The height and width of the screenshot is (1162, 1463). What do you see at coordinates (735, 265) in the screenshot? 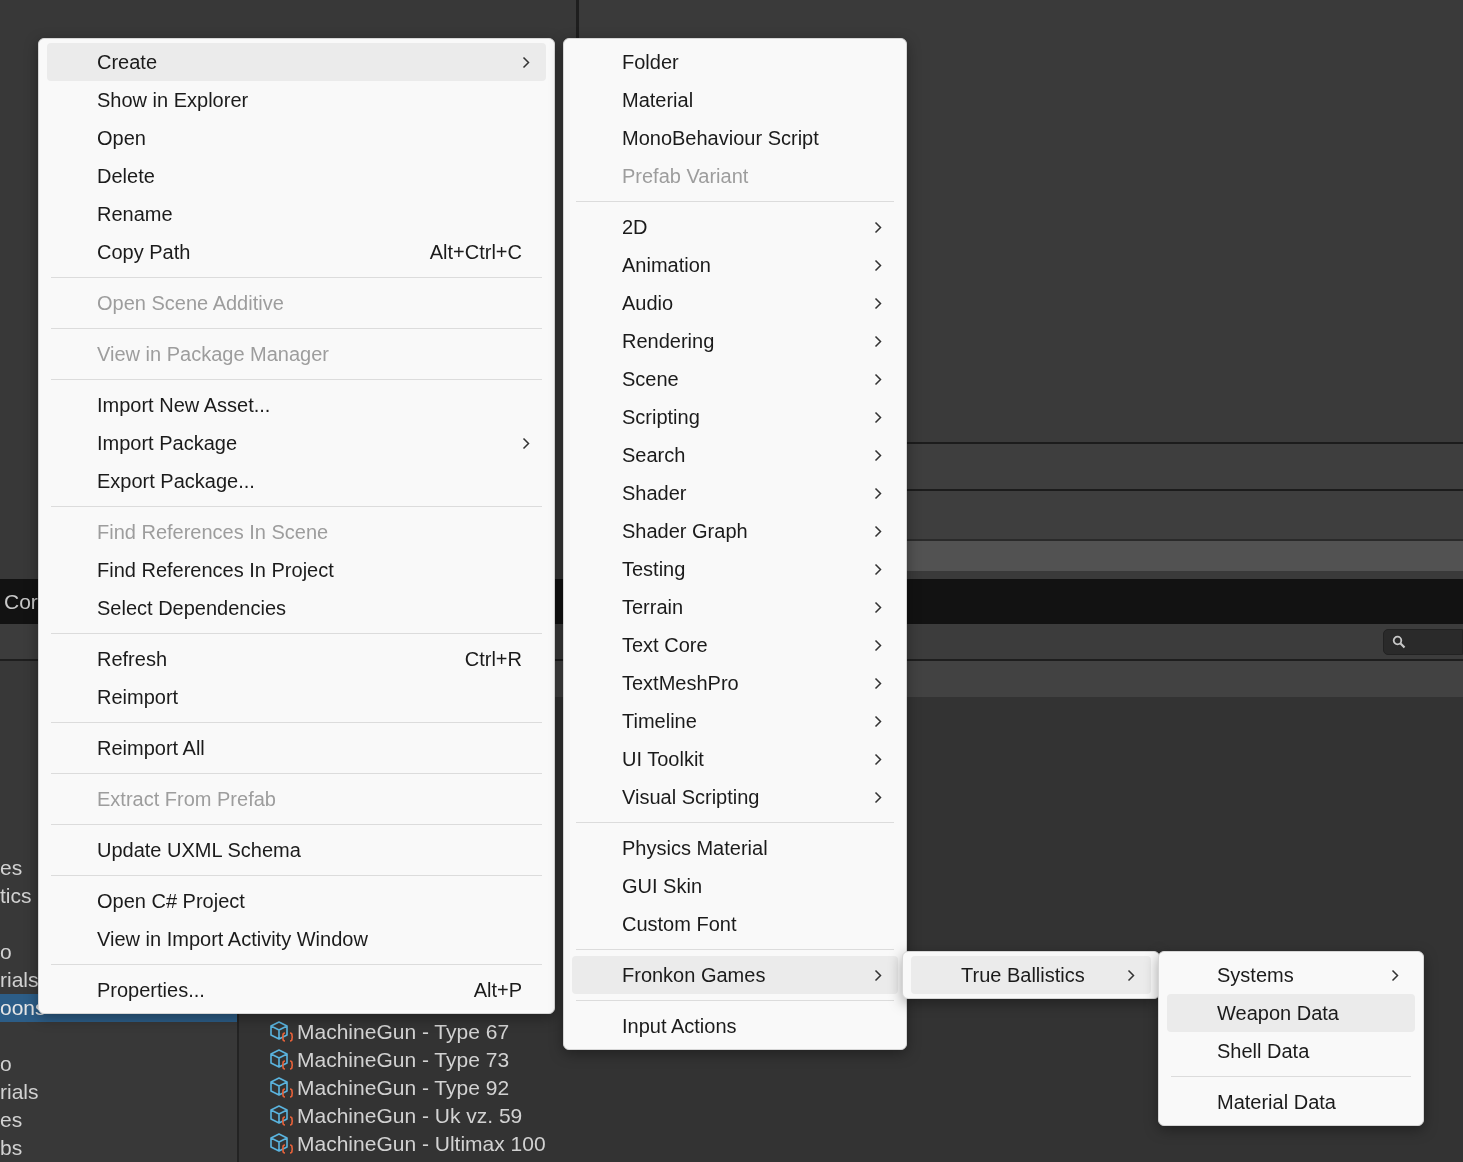
I see `menu-item: Animation` at bounding box center [735, 265].